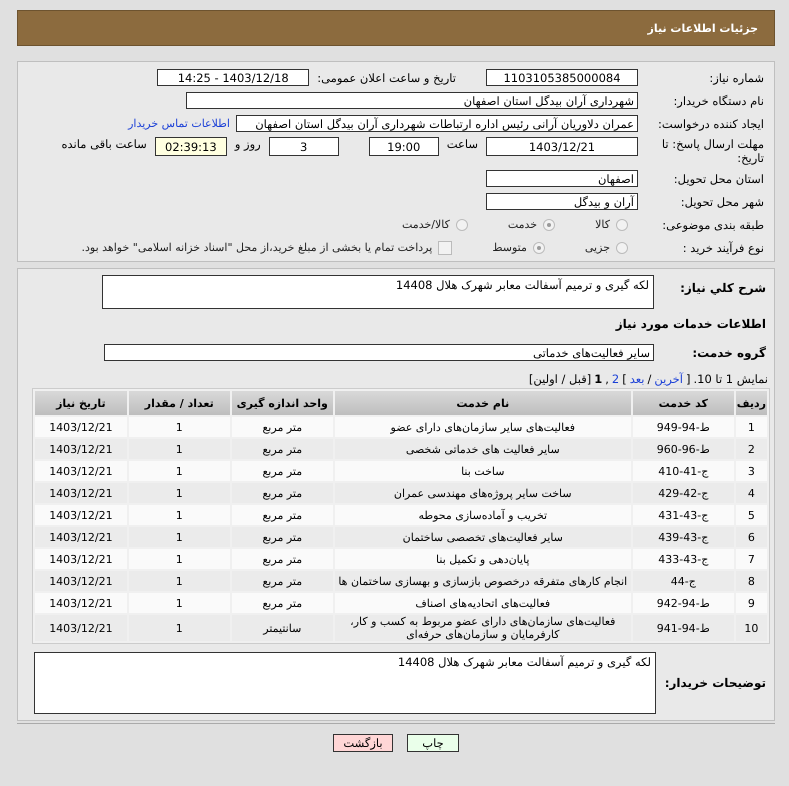  Describe the element at coordinates (624, 379) in the screenshot. I see `pagination-text: ]` at that location.